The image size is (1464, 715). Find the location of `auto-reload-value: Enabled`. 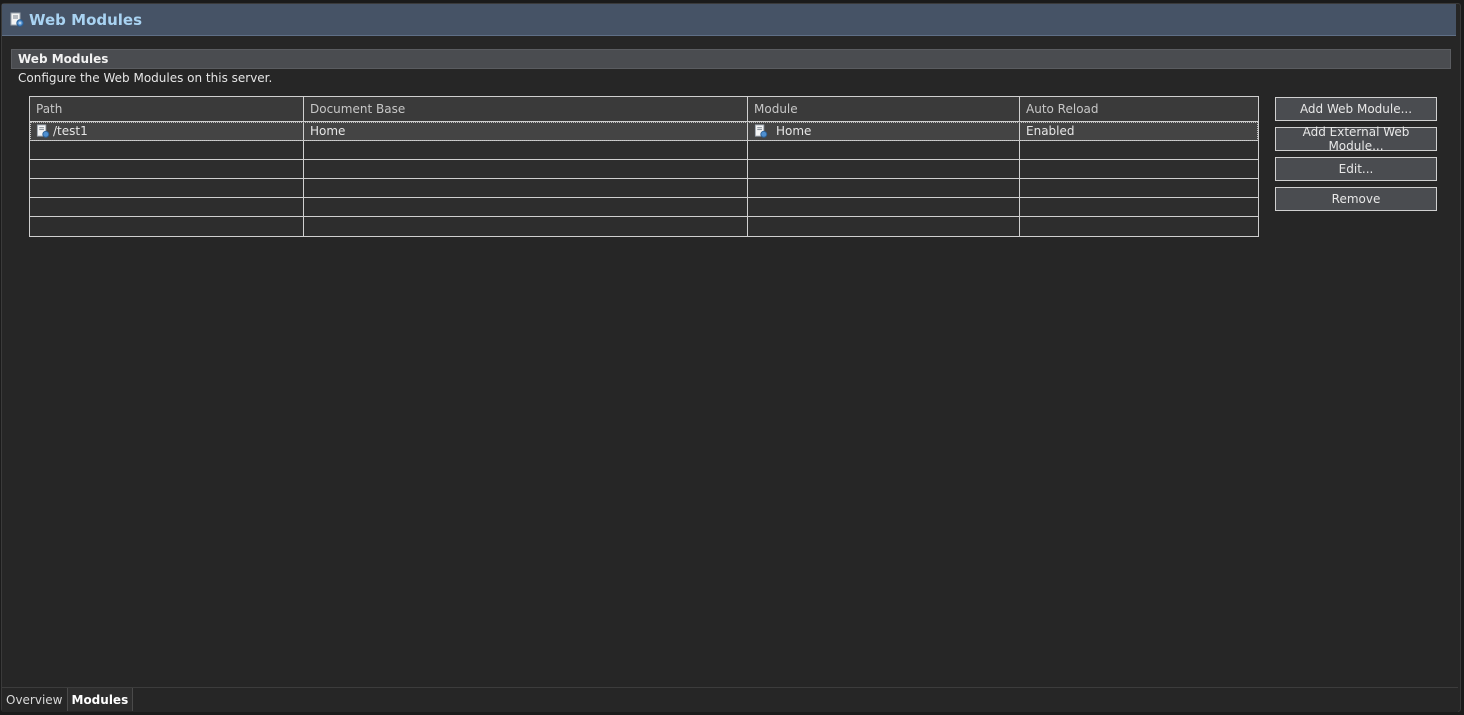

auto-reload-value: Enabled is located at coordinates (1050, 131).